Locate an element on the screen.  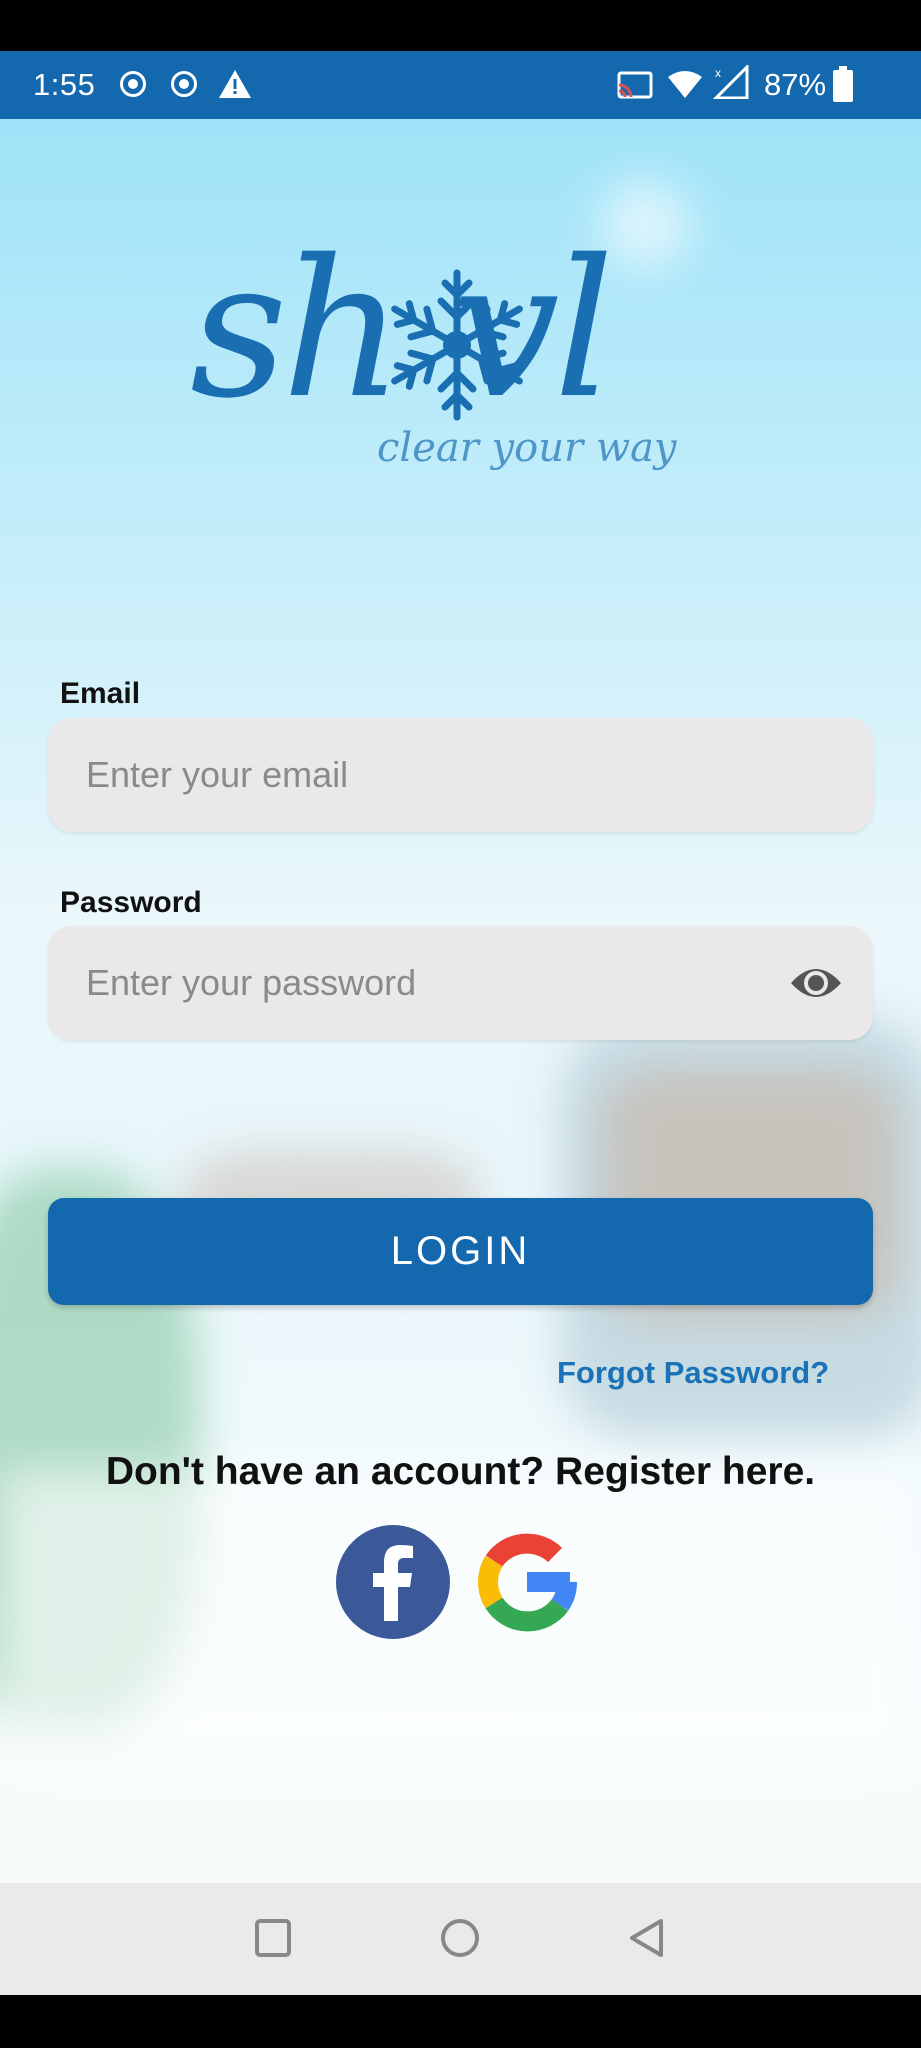
password-field-container is located at coordinates (460, 983).